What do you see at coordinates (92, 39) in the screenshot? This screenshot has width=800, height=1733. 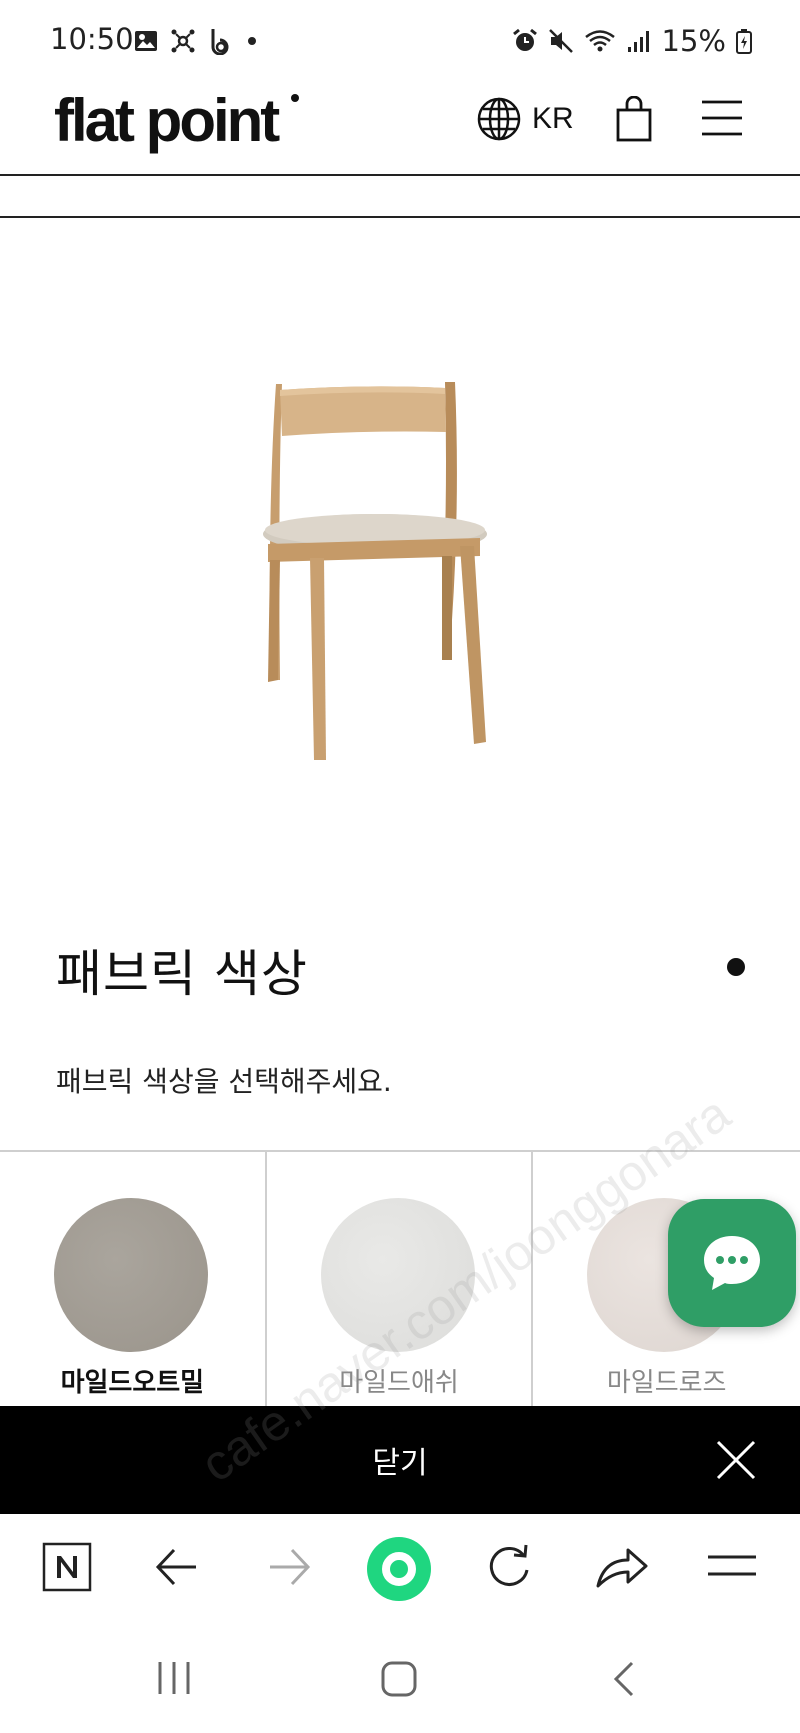 I see `status-time: 10:50` at bounding box center [92, 39].